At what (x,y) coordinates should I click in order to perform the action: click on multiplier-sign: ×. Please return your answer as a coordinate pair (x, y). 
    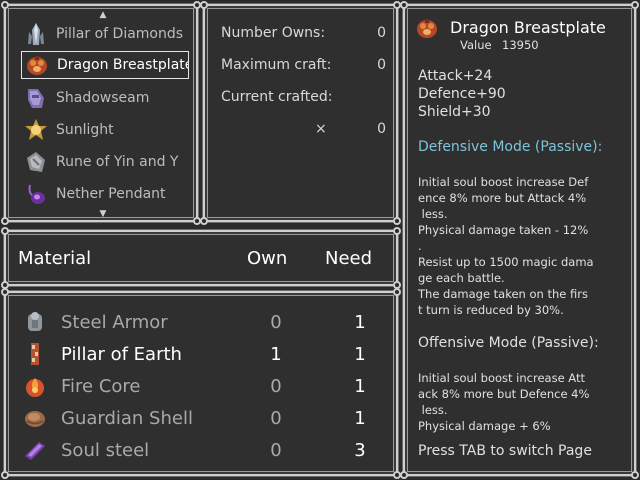
    Looking at the image, I should click on (321, 129).